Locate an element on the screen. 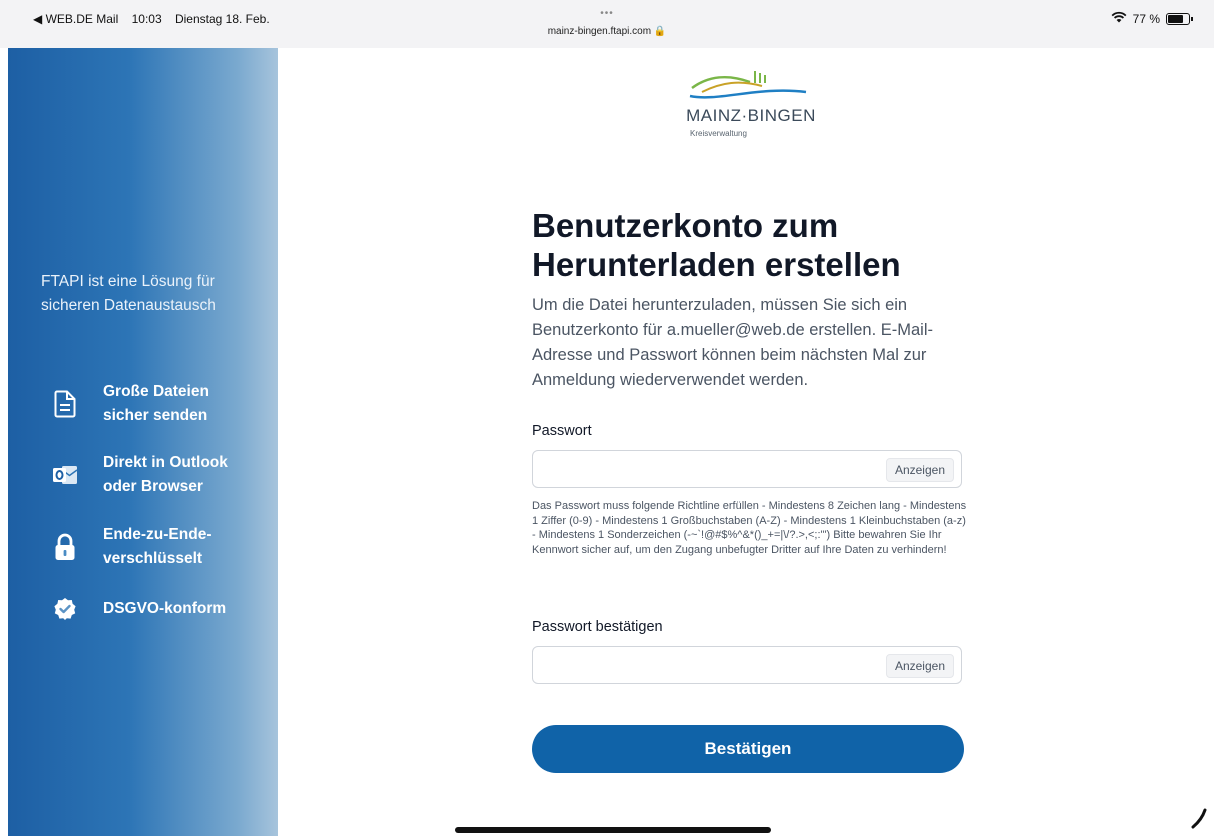 This screenshot has width=1214, height=836. document-icon is located at coordinates (65, 404).